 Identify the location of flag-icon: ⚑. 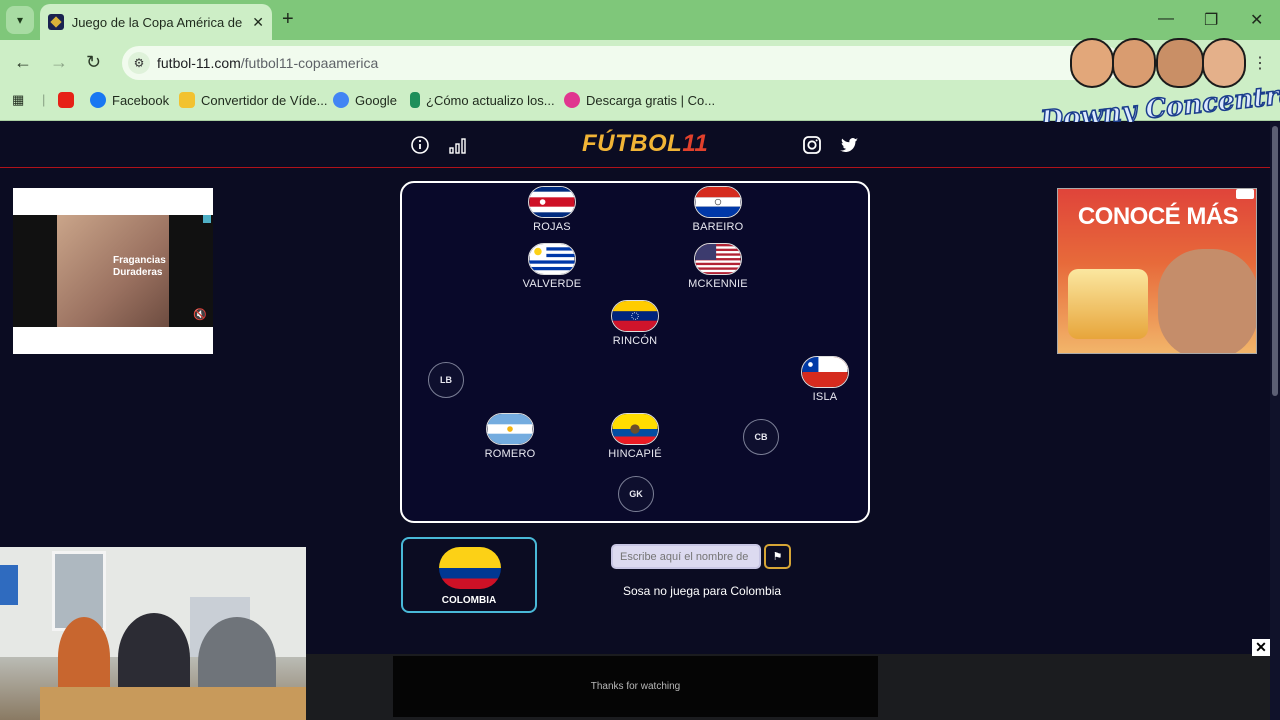
(777, 557).